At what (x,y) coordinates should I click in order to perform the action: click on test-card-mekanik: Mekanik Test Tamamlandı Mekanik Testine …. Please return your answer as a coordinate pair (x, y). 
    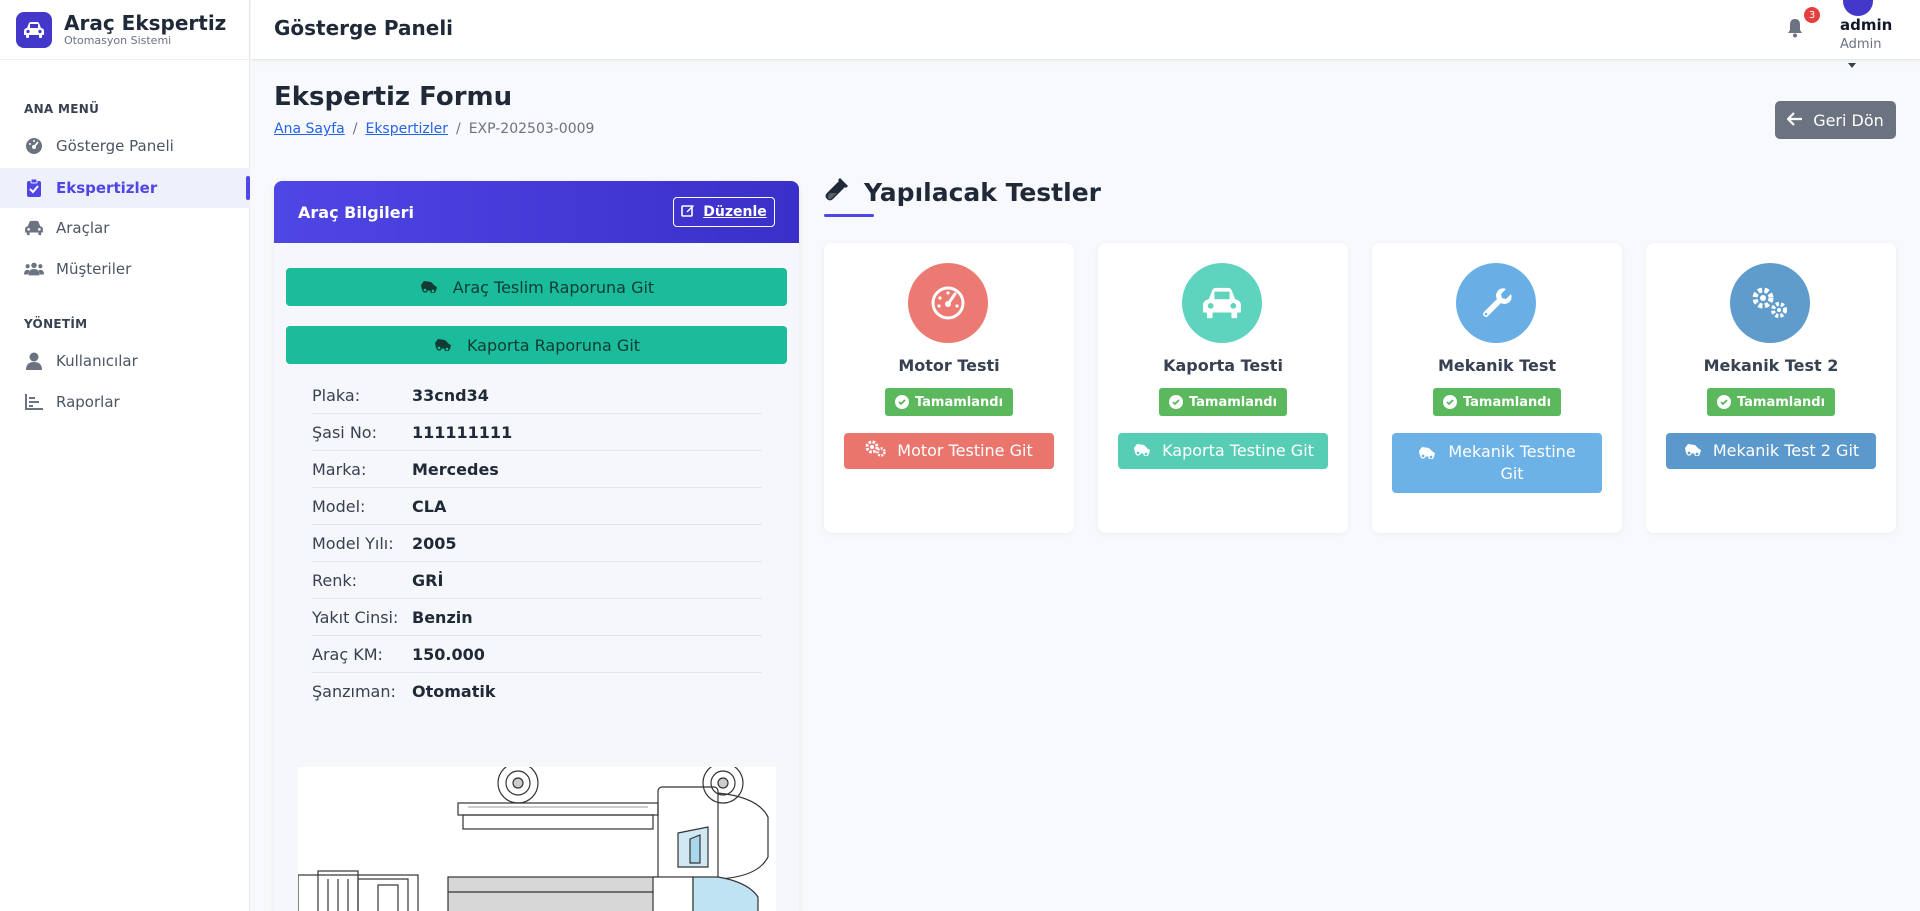
    Looking at the image, I should click on (1497, 388).